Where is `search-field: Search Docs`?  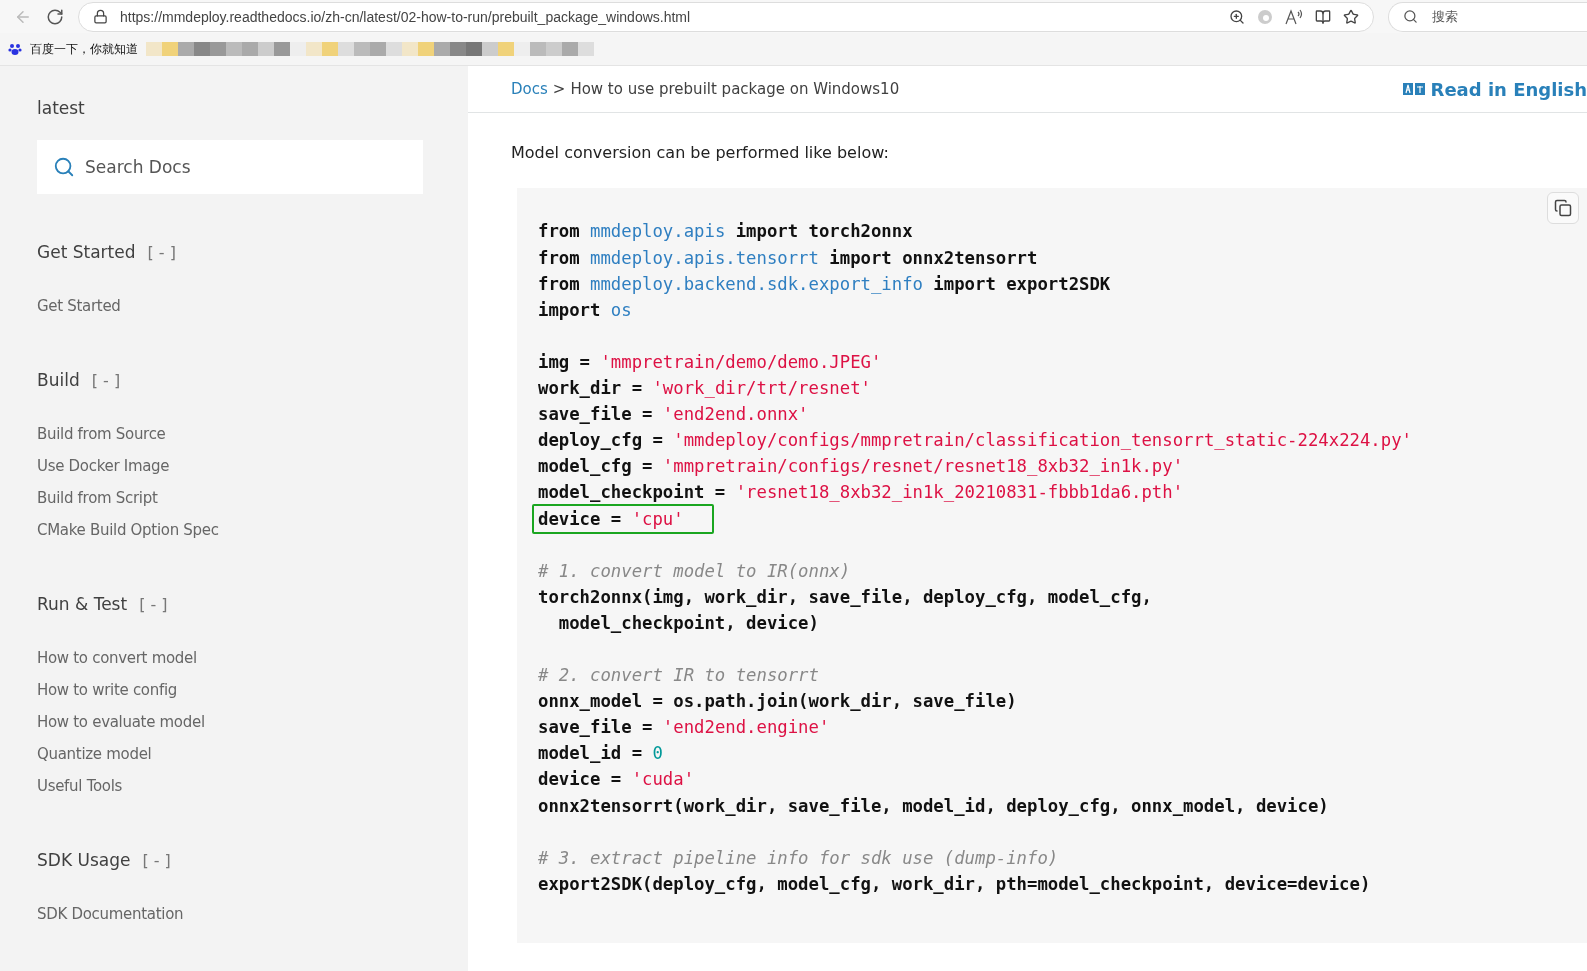 search-field: Search Docs is located at coordinates (230, 167).